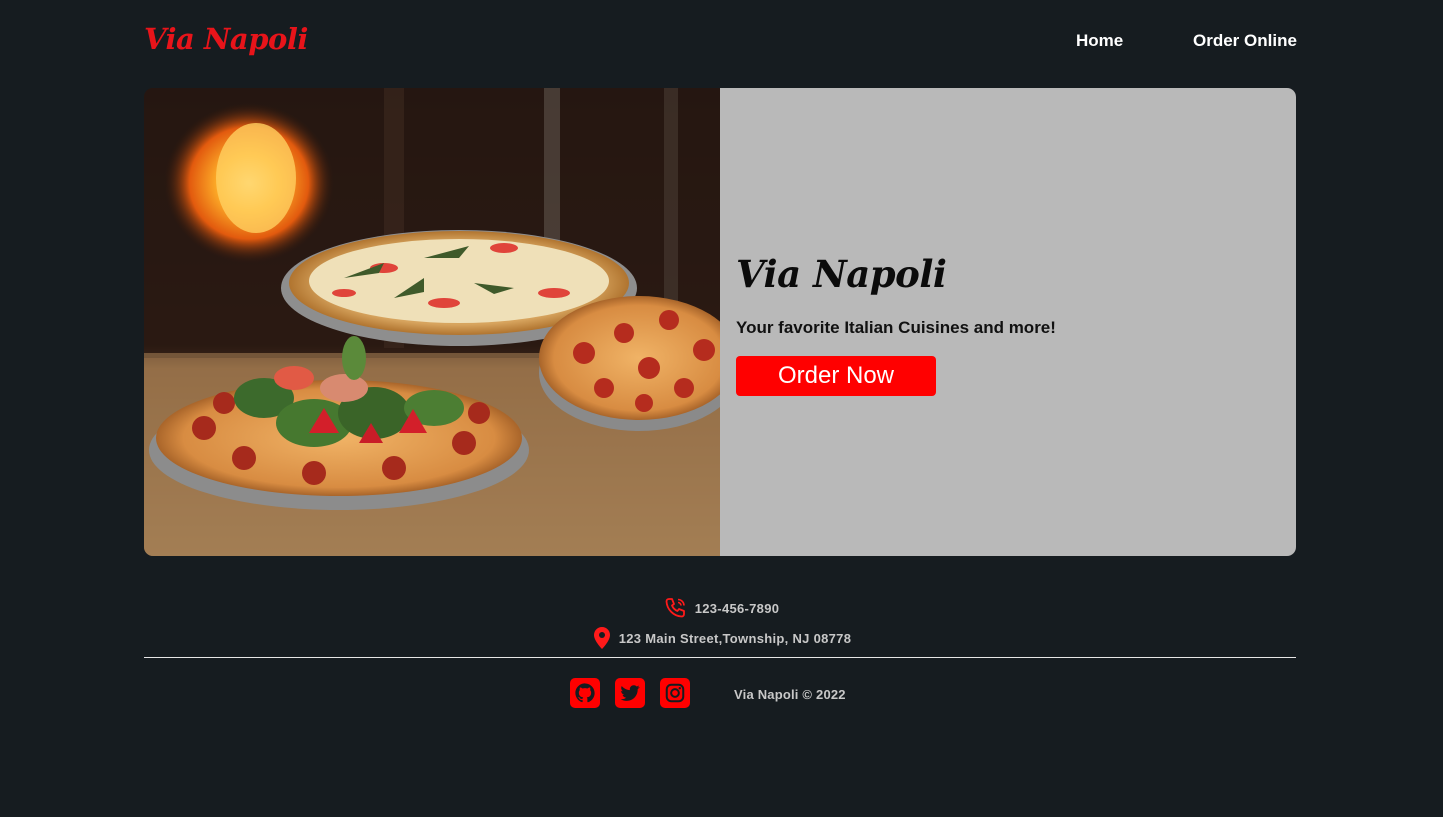  What do you see at coordinates (836, 376) in the screenshot?
I see `order-now-button: Order Now` at bounding box center [836, 376].